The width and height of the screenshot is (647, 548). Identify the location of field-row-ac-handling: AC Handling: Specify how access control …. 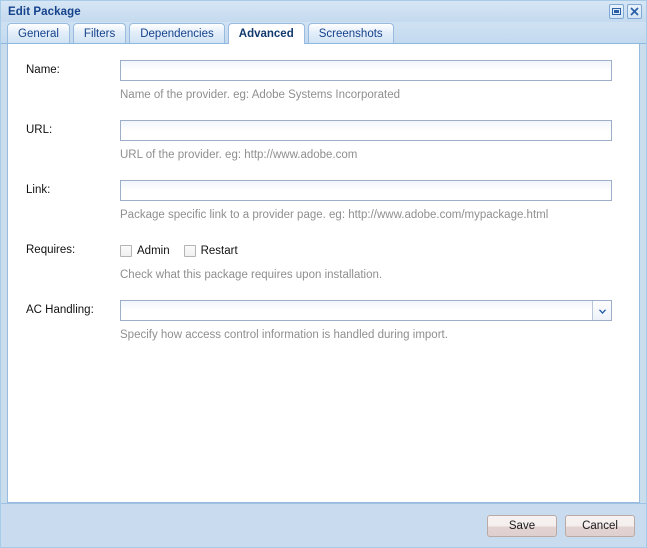
(323, 321).